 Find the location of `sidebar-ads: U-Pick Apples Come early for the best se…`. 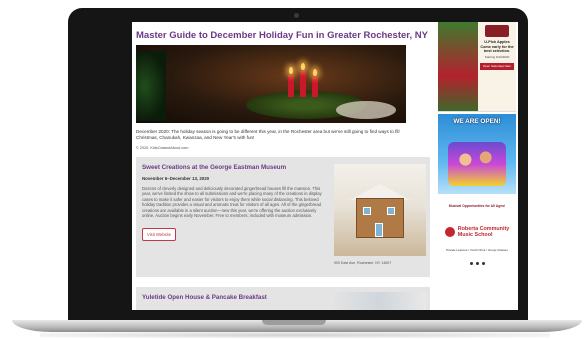

sidebar-ads: U-Pick Apples Come early for the best se… is located at coordinates (478, 166).